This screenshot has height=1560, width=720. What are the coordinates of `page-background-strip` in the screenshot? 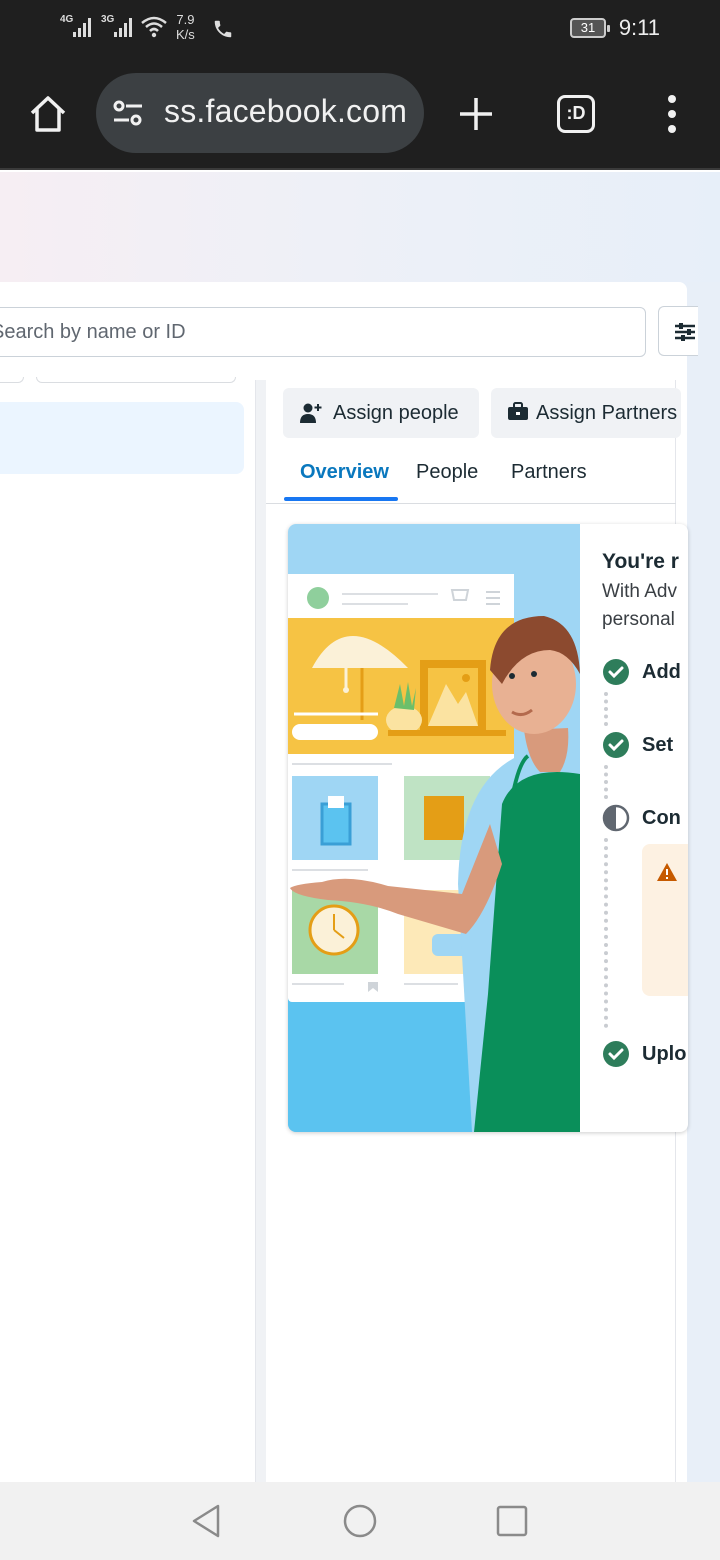 It's located at (703, 882).